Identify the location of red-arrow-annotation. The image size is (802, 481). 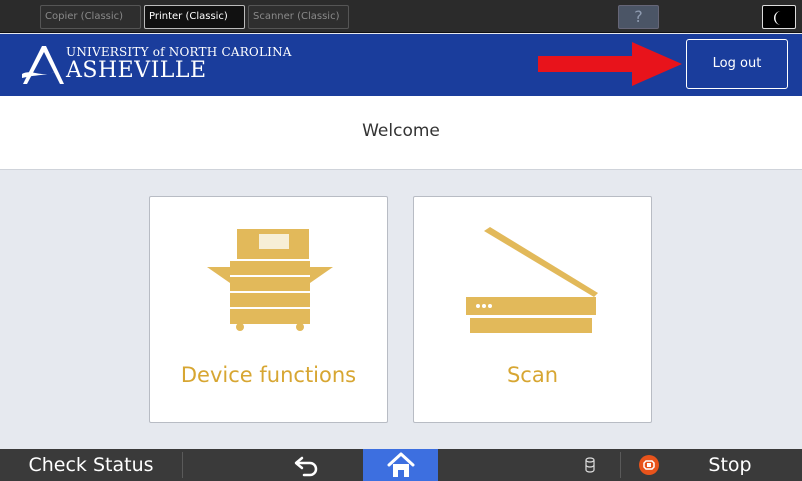
(610, 64).